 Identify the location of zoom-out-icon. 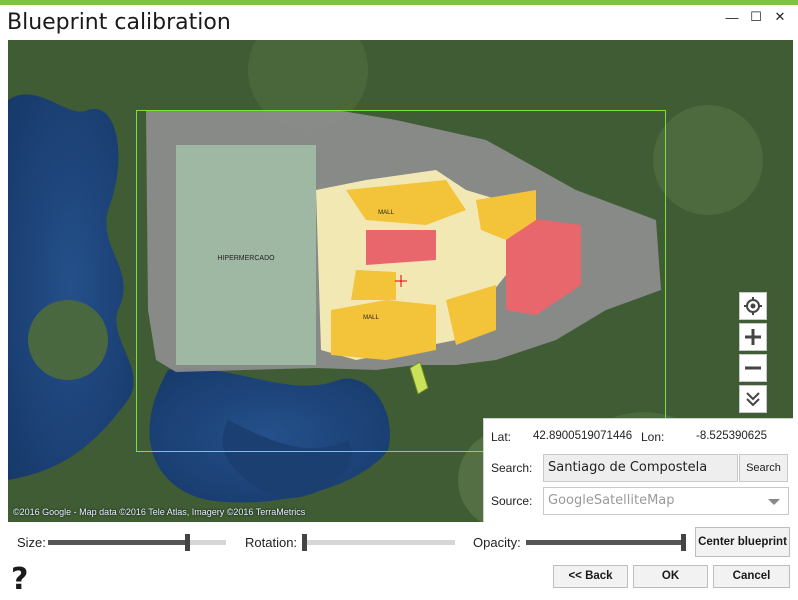
(753, 368).